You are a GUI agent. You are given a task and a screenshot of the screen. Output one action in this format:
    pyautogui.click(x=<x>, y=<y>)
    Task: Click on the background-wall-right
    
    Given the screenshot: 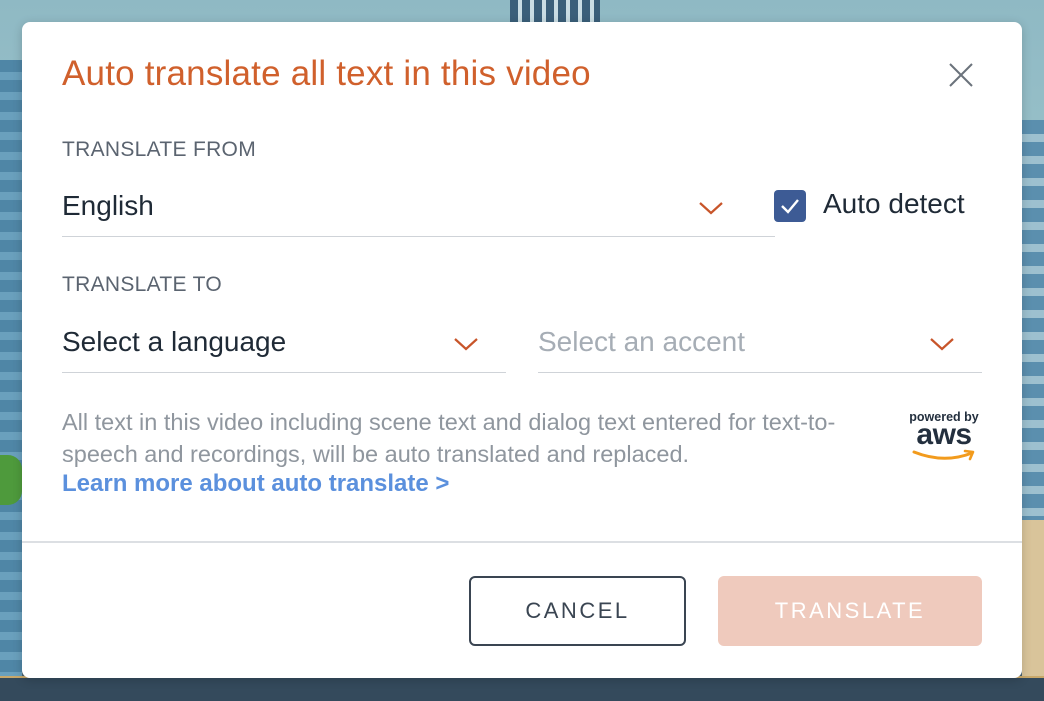 What is the action you would take?
    pyautogui.click(x=1033, y=598)
    